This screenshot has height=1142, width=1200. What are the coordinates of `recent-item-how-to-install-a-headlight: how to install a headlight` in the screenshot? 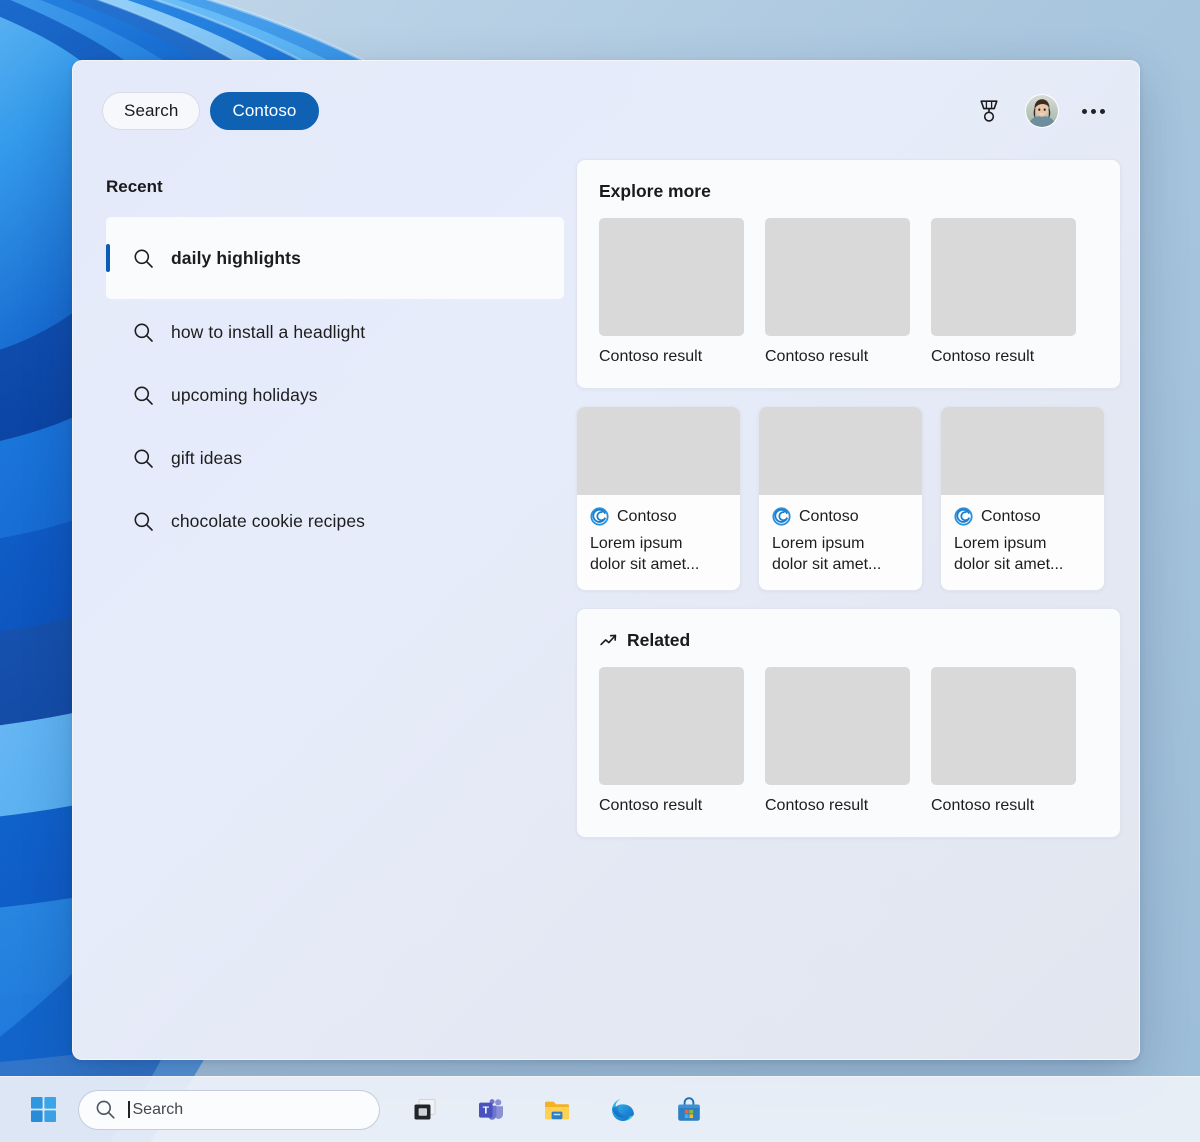 It's located at (342, 332).